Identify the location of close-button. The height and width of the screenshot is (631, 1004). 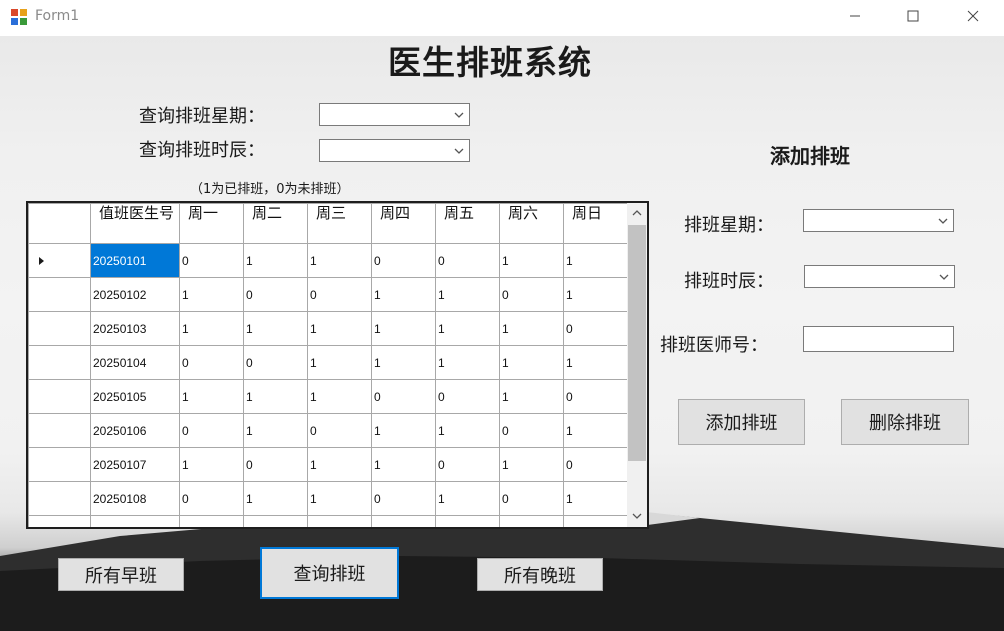
(973, 16).